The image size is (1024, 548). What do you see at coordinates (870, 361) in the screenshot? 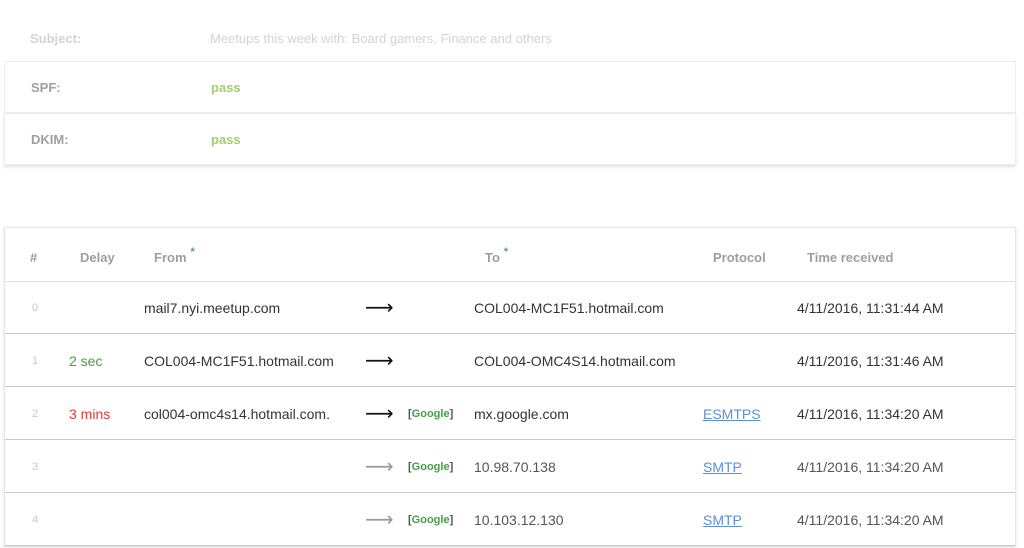
I see `hop-time: 4/11/2016, 11:31:46 AM` at bounding box center [870, 361].